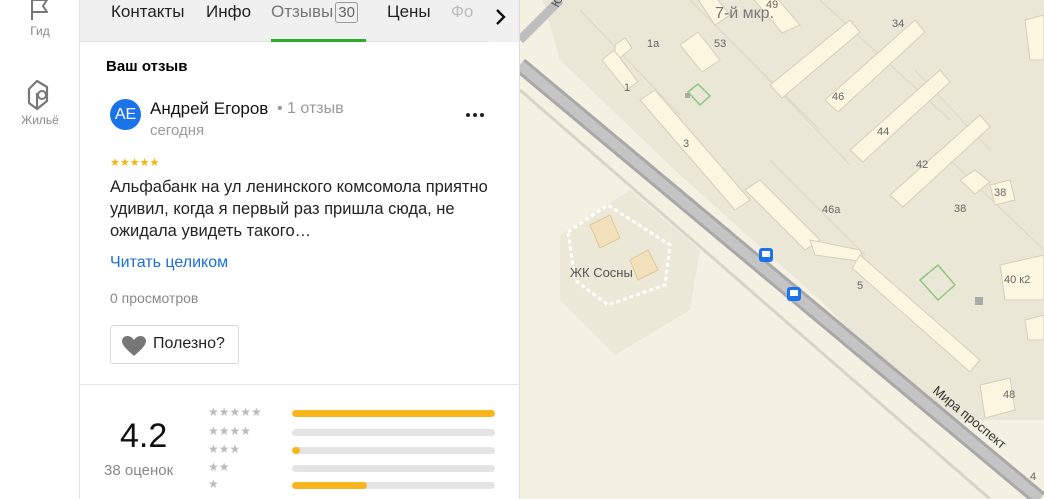 Image resolution: width=1044 pixels, height=499 pixels. Describe the element at coordinates (409, 12) in the screenshot. I see `tab-prices: Цены` at that location.